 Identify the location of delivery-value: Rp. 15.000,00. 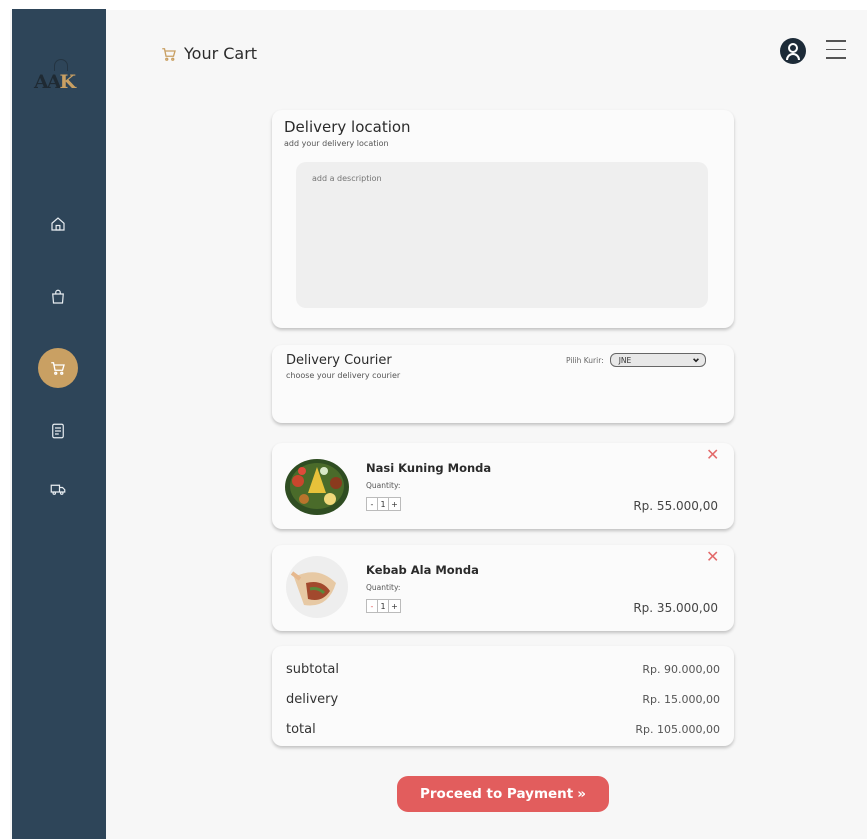
(681, 699).